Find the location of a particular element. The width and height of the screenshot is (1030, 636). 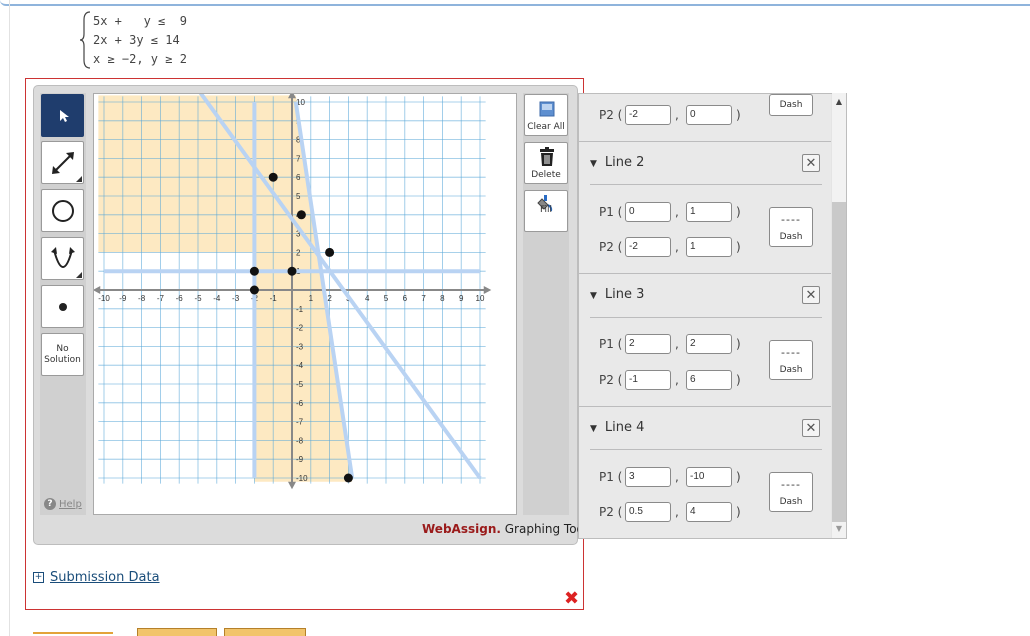

y-tick-label: -1 is located at coordinates (300, 309).